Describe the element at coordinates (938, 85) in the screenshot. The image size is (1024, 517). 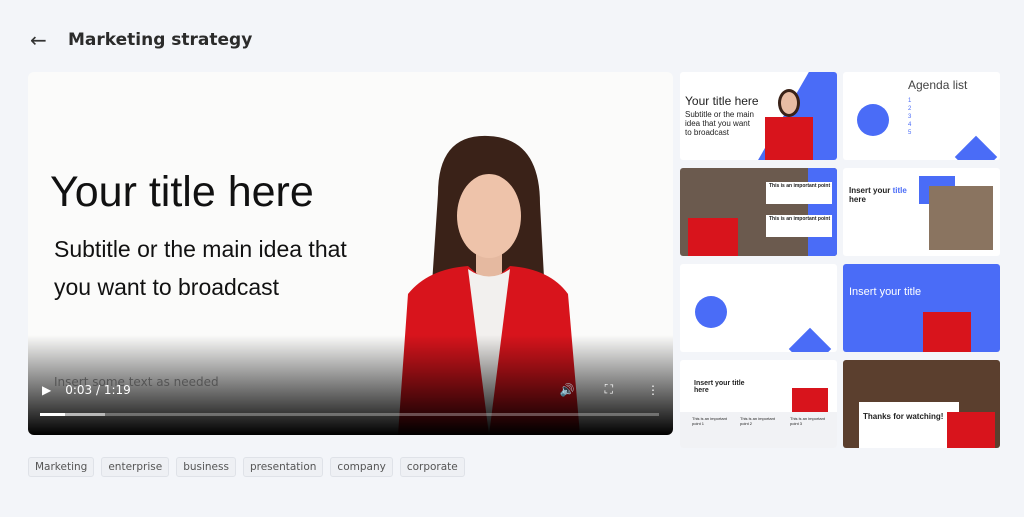
I see `thumb-title: Agenda list` at that location.